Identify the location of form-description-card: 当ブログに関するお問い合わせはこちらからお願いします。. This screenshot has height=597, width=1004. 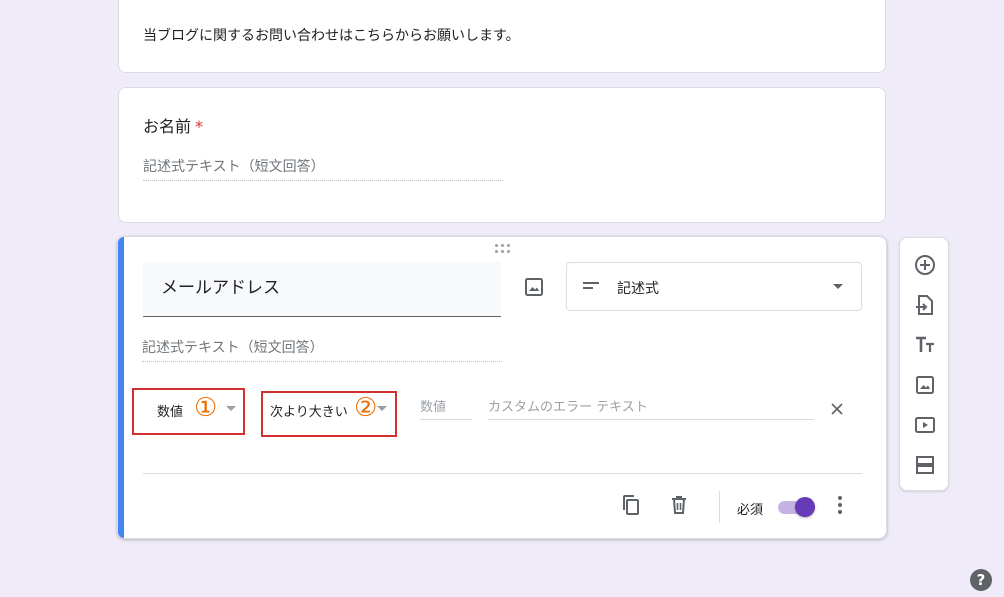
(502, 36).